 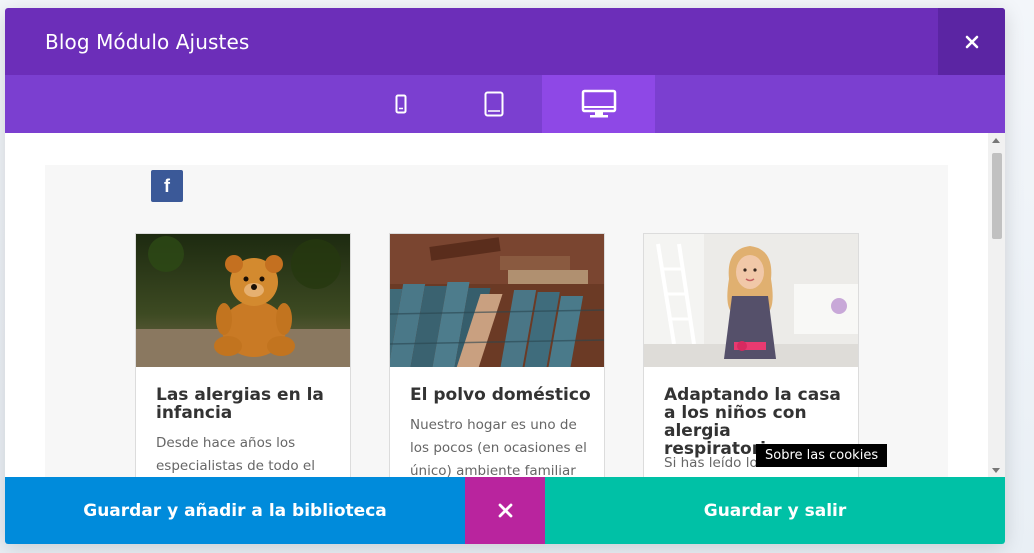 What do you see at coordinates (996, 470) in the screenshot?
I see `scroll-down-arrow-icon` at bounding box center [996, 470].